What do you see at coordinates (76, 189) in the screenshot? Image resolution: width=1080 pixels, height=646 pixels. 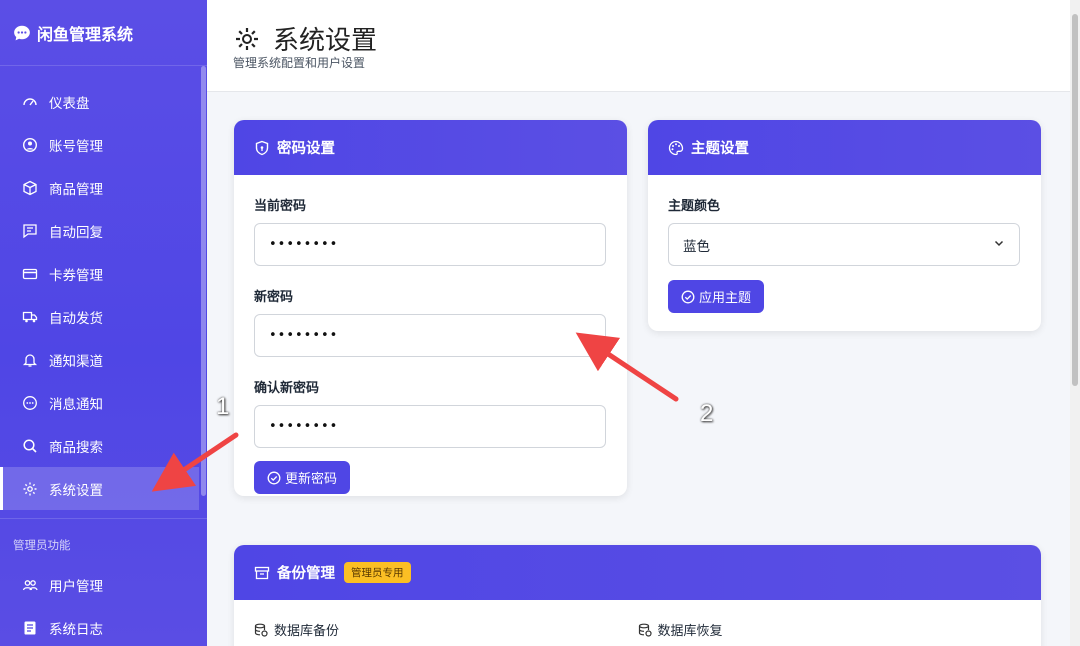 I see `sidebar-item-label: 商品管理` at bounding box center [76, 189].